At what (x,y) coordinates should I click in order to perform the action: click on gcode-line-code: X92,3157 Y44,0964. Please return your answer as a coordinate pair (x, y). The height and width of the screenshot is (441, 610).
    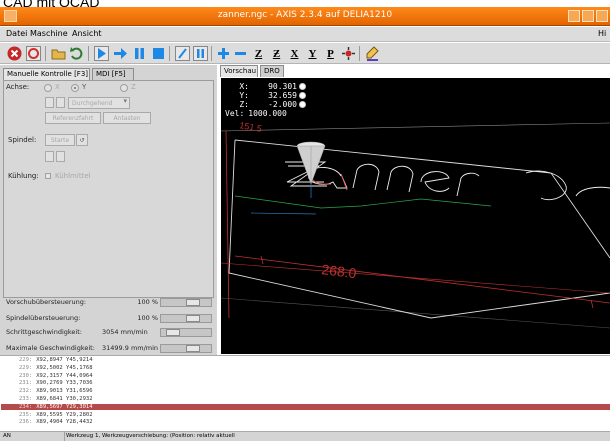
    Looking at the image, I should click on (64, 375).